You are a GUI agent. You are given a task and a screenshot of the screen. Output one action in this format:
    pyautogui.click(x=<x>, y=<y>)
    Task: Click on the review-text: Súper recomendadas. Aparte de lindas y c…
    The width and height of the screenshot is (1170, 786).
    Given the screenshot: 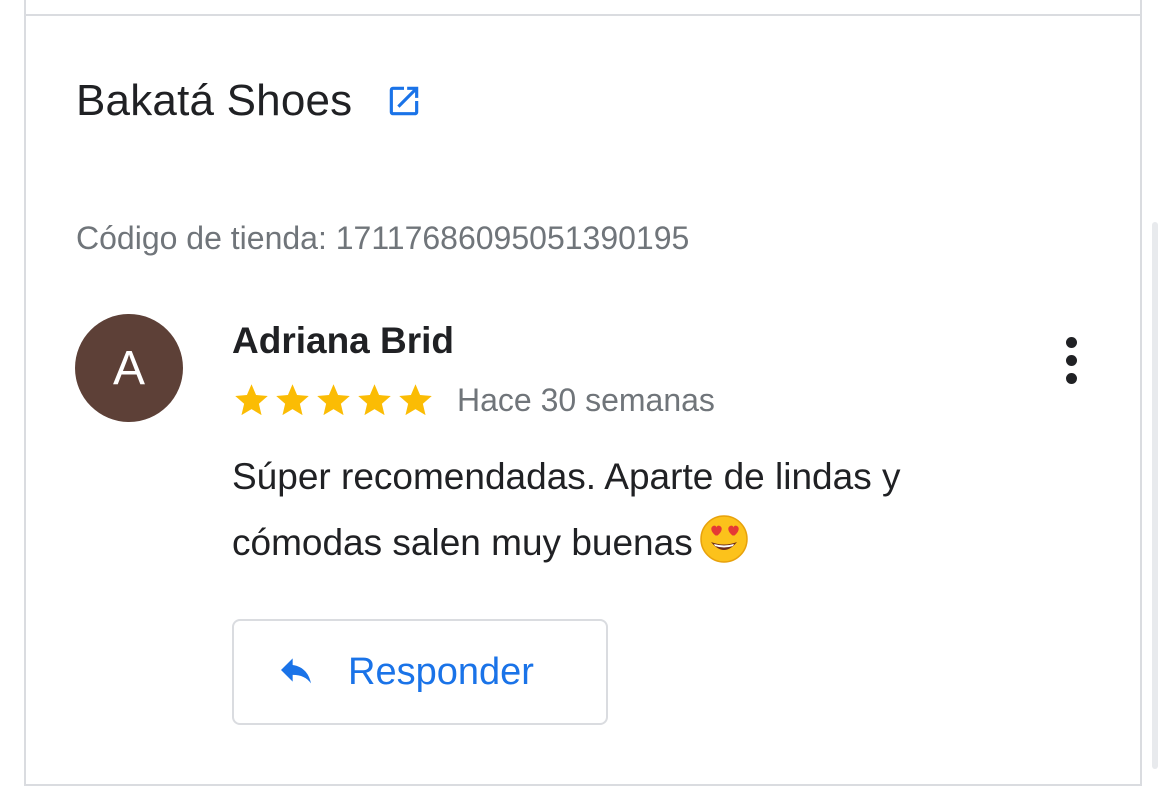 What is the action you would take?
    pyautogui.click(x=642, y=510)
    